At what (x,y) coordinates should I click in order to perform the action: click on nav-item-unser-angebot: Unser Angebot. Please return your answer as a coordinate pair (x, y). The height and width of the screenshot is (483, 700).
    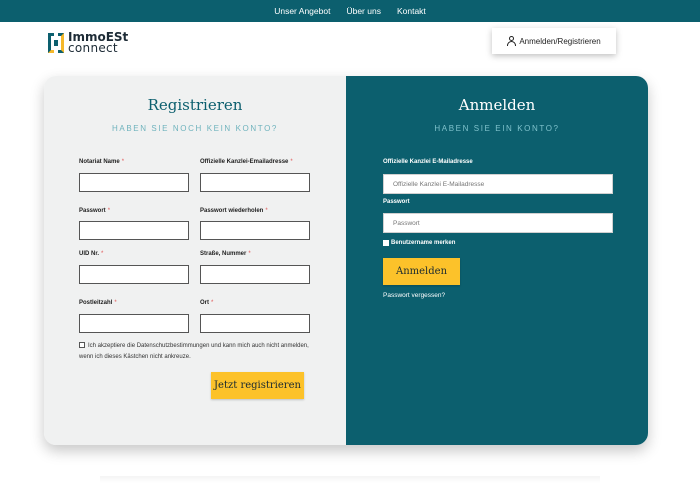
    Looking at the image, I should click on (302, 11).